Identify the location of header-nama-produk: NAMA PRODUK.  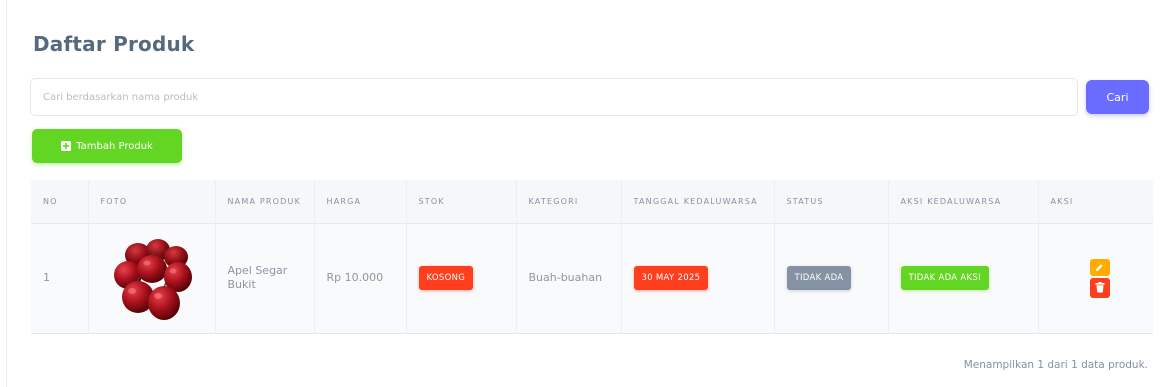
(265, 202).